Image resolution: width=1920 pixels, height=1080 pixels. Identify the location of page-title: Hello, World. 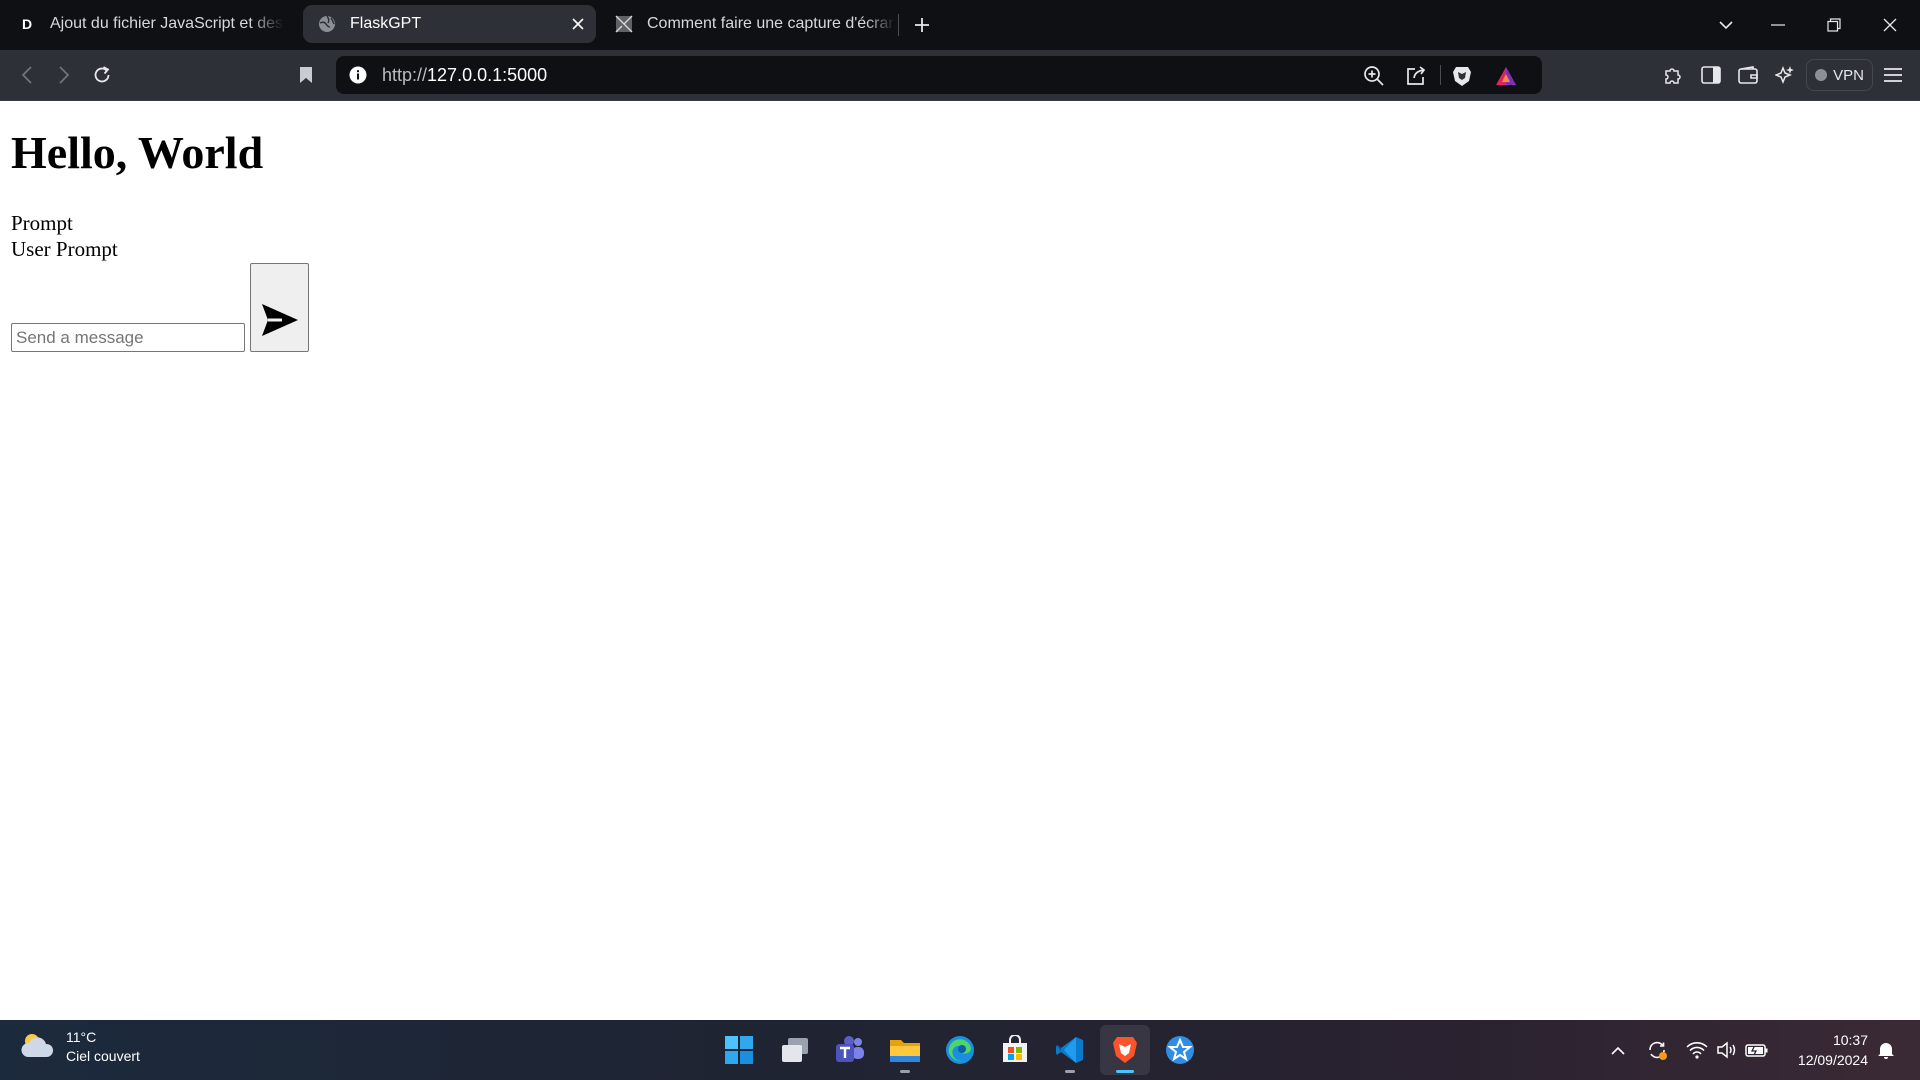
(137, 152).